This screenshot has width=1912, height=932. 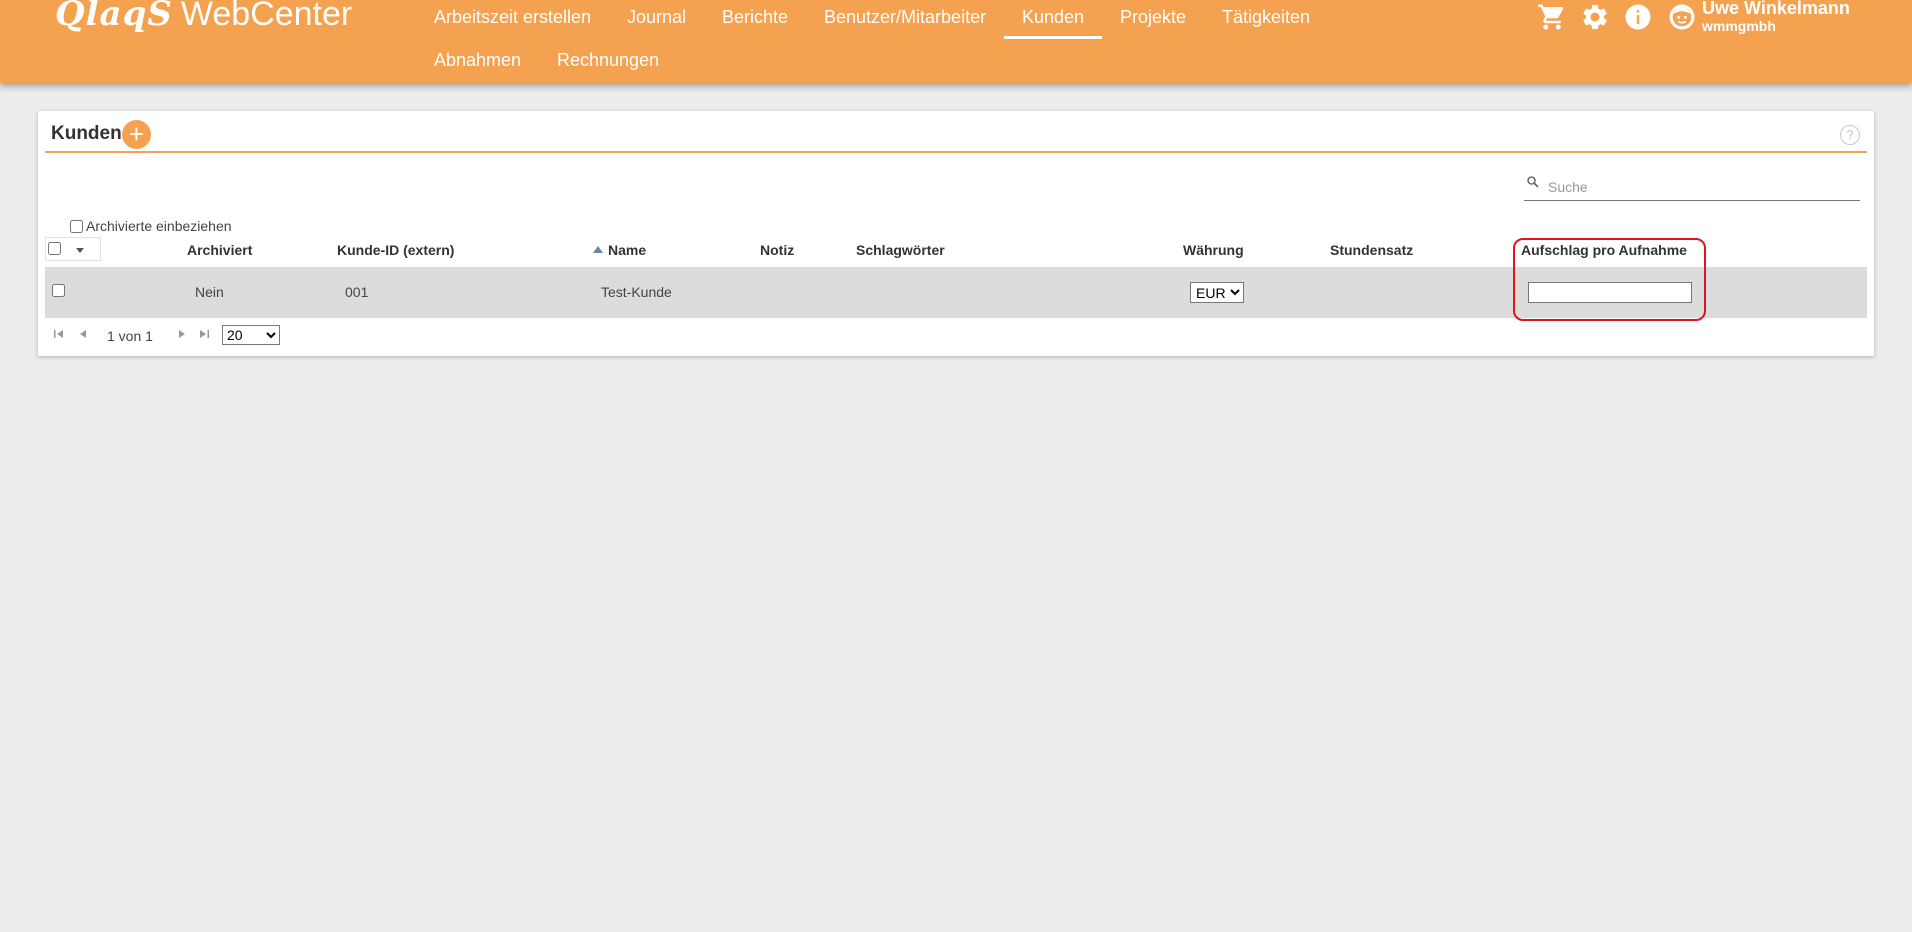 I want to click on logo-product: WebCenter, so click(x=266, y=16).